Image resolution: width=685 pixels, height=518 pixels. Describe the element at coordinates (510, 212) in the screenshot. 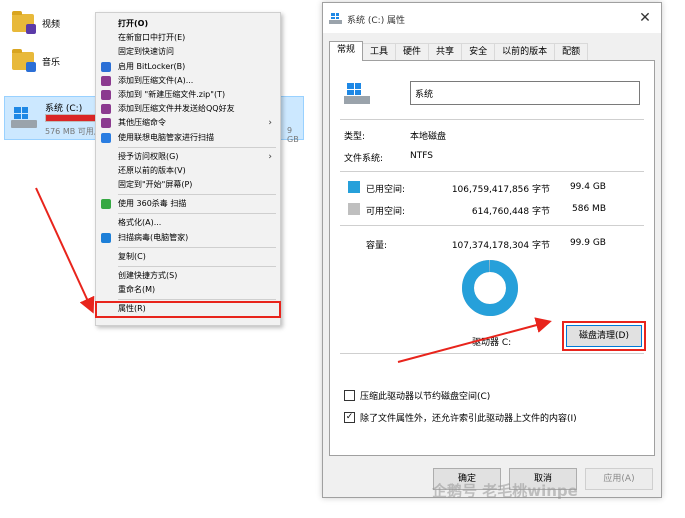

I see `free-space-bytes: 614,760,448 字节` at that location.